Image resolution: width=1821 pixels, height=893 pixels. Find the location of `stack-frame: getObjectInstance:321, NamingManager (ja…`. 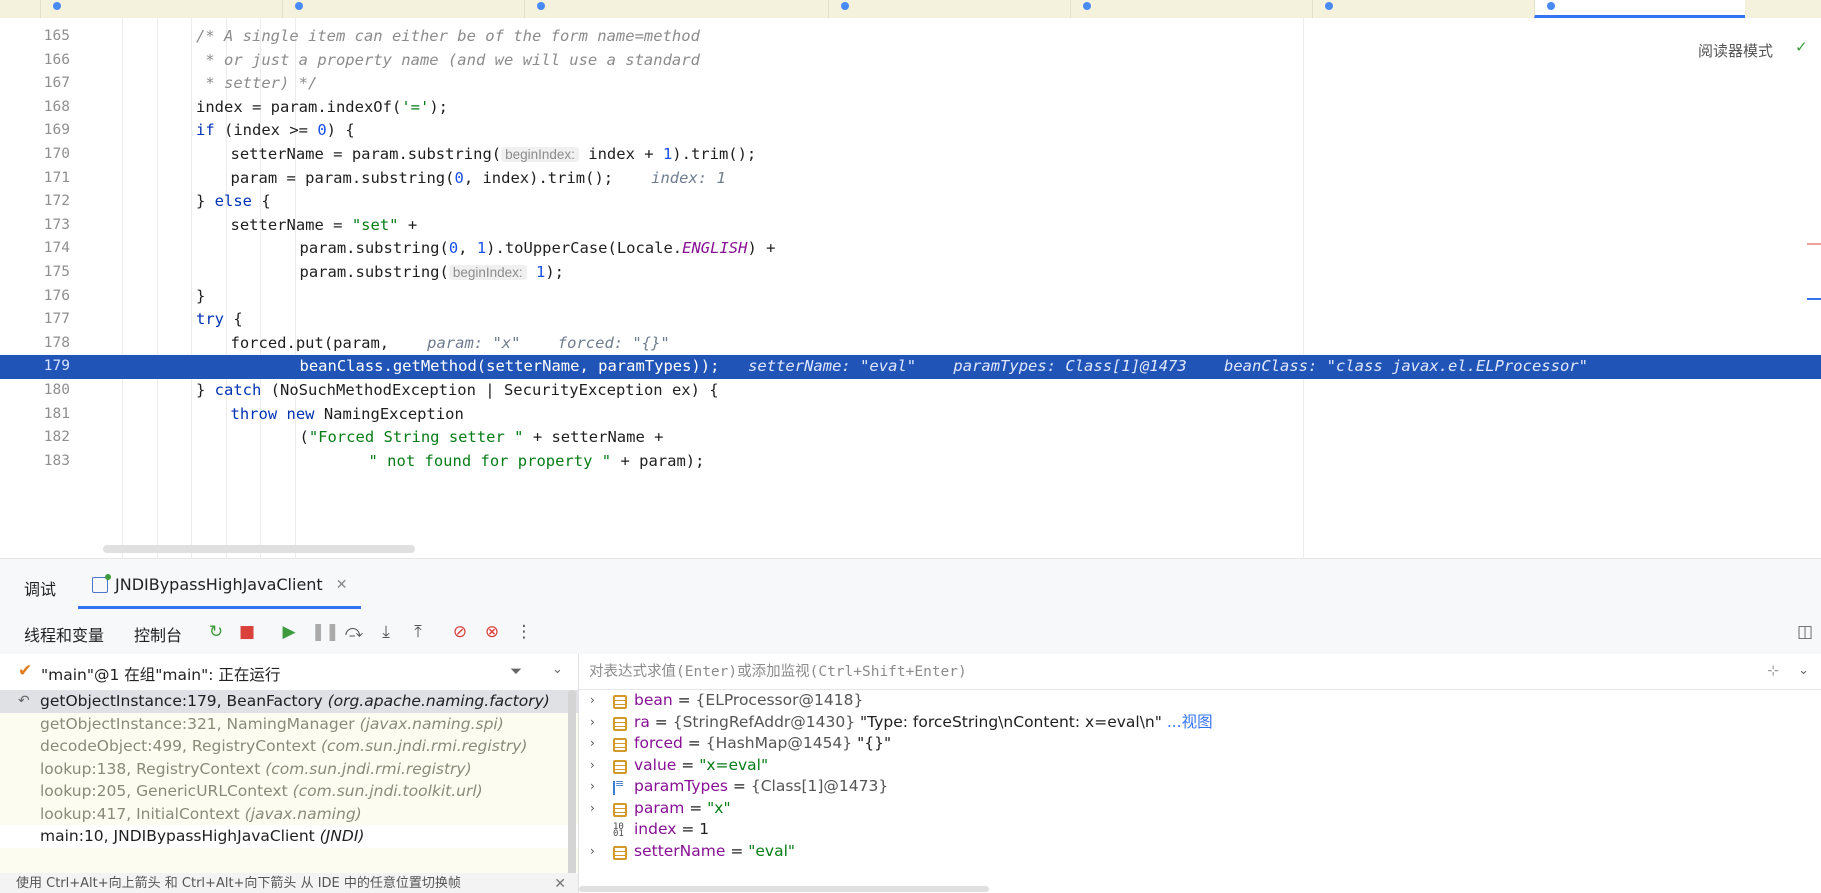

stack-frame: getObjectInstance:321, NamingManager (ja… is located at coordinates (289, 724).